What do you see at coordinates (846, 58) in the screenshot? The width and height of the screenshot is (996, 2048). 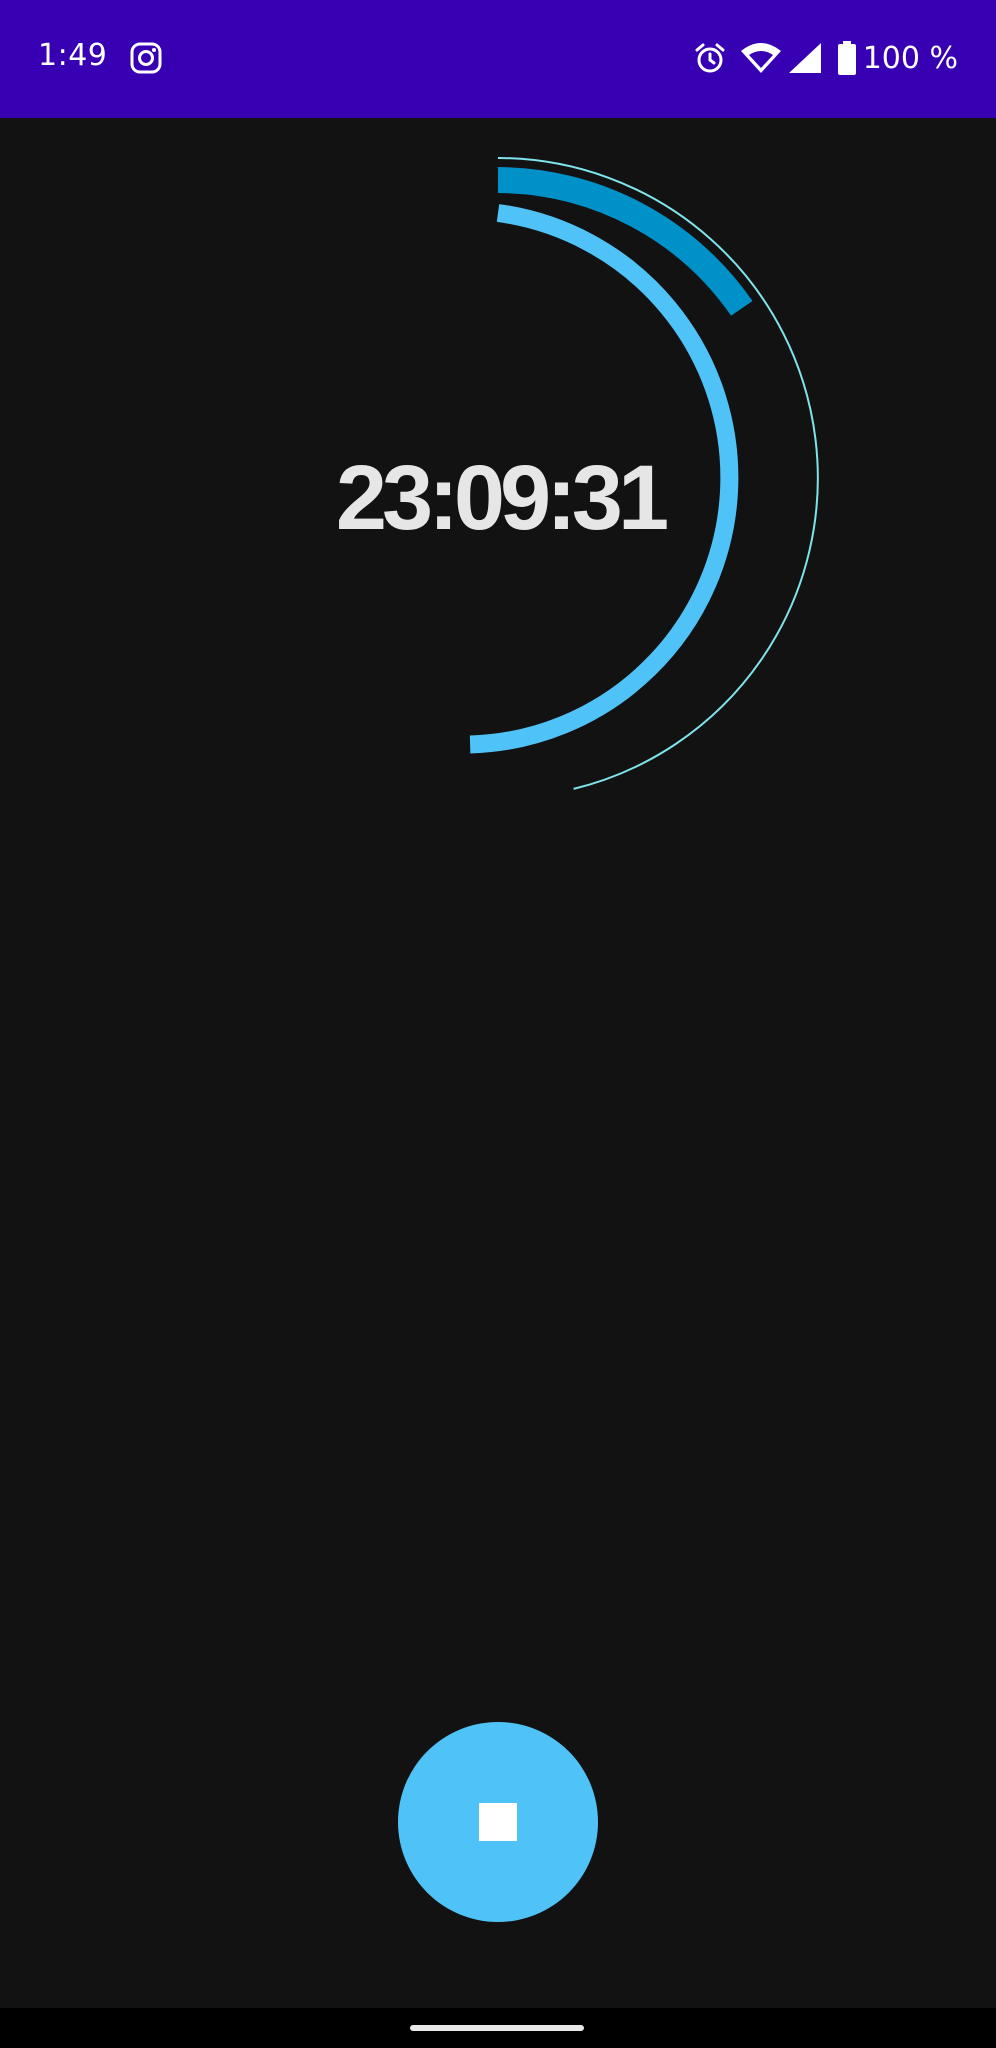 I see `battery-icon` at bounding box center [846, 58].